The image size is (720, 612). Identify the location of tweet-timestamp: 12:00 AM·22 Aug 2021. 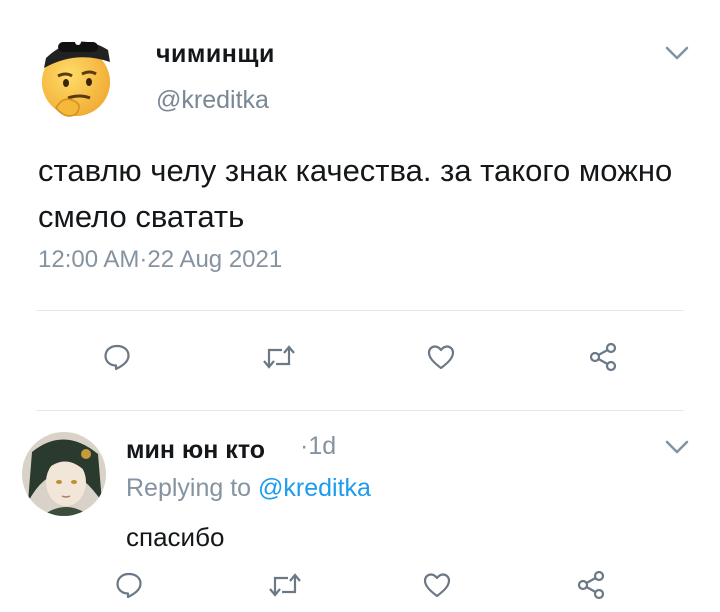
(160, 260).